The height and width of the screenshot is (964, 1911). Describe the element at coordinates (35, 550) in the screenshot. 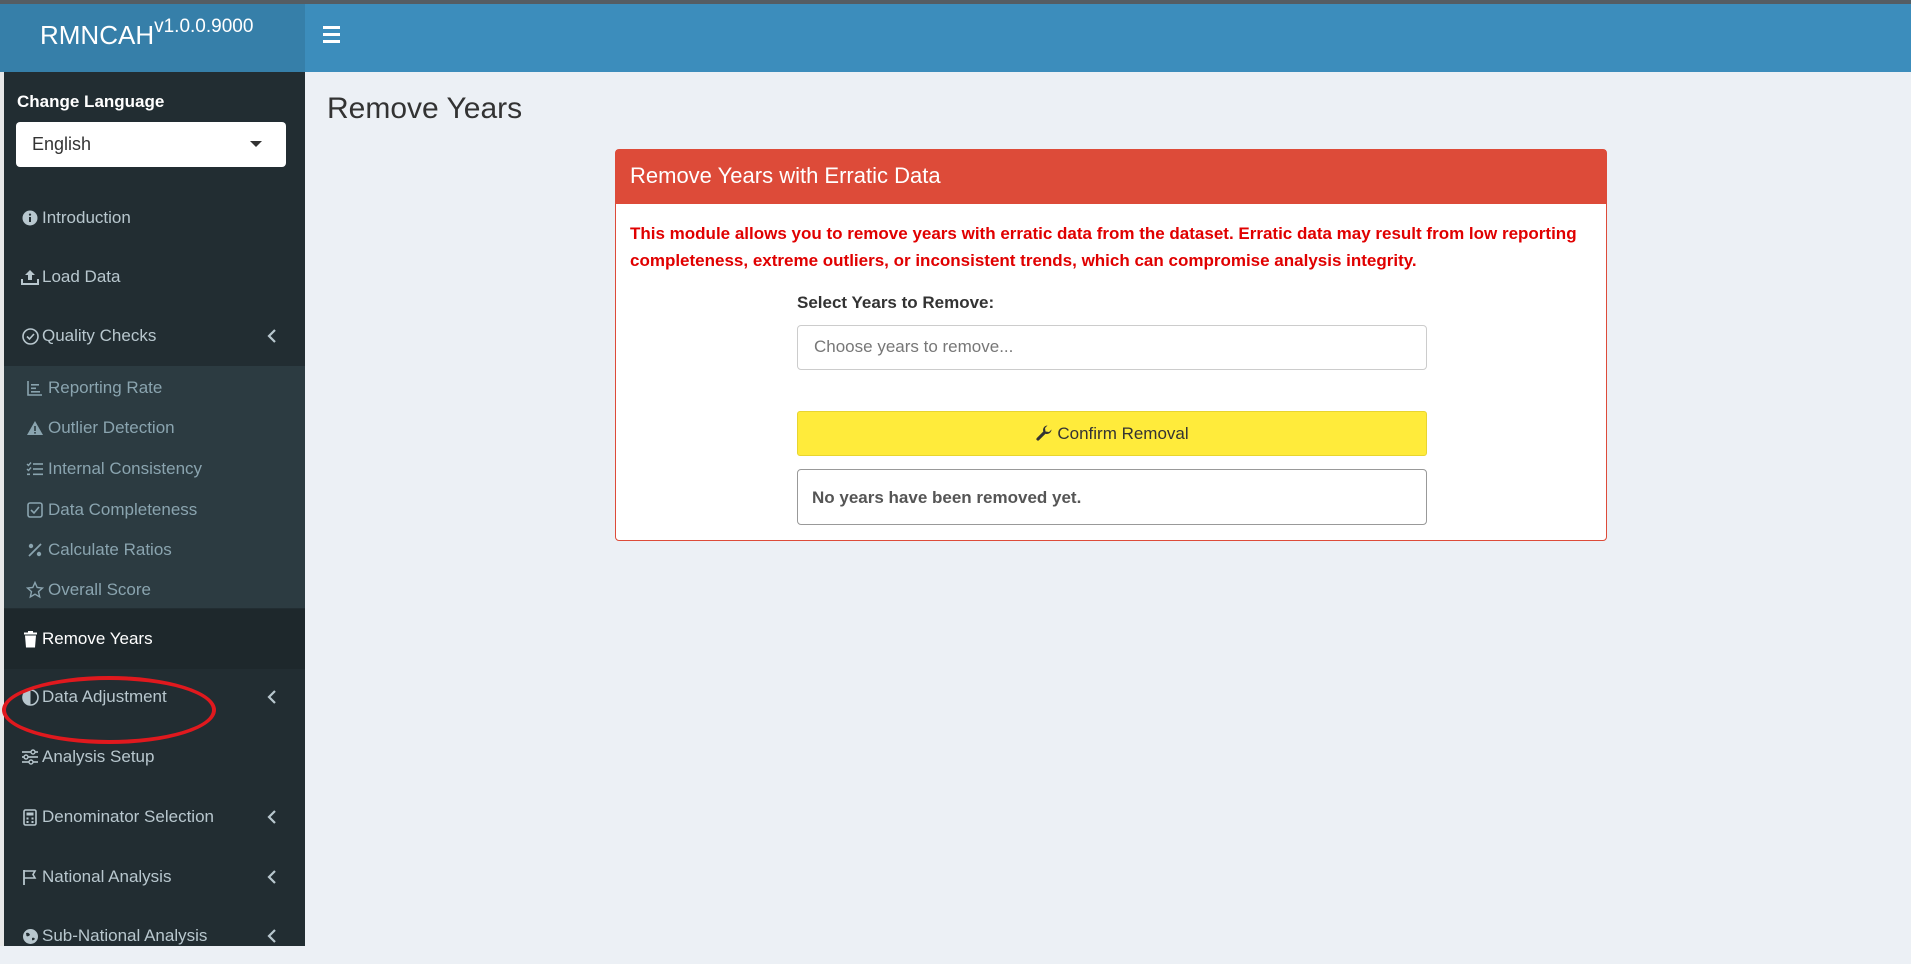

I see `percent-icon` at that location.